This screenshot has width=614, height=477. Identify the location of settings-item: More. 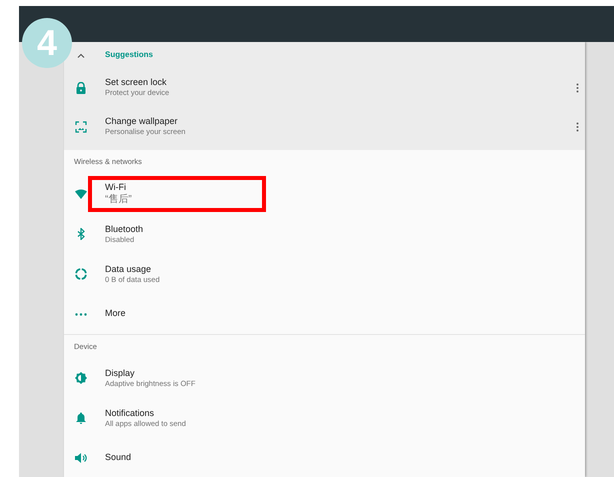
(324, 314).